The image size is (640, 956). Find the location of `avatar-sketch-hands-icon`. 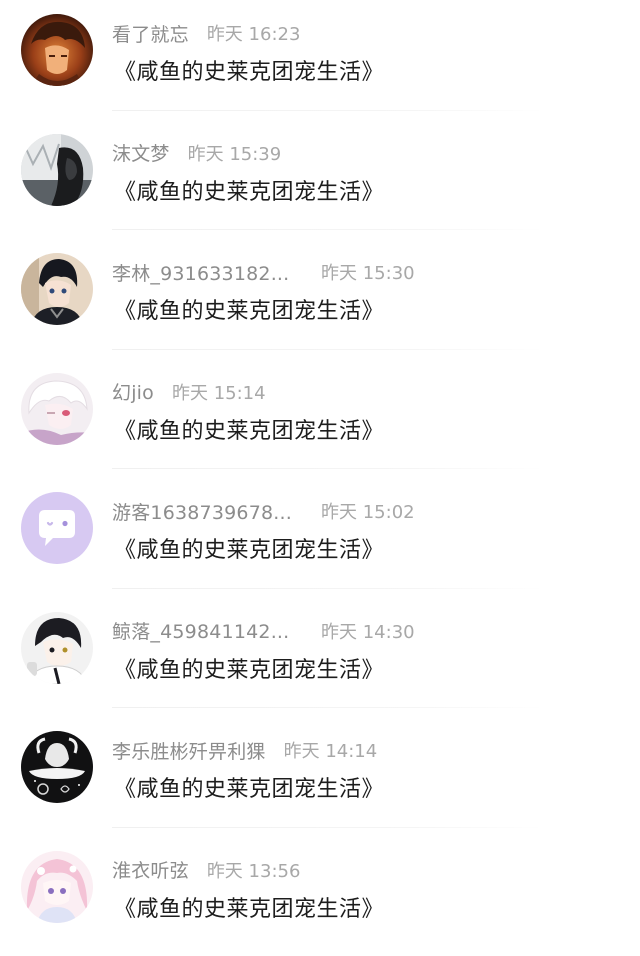

avatar-sketch-hands-icon is located at coordinates (57, 767).